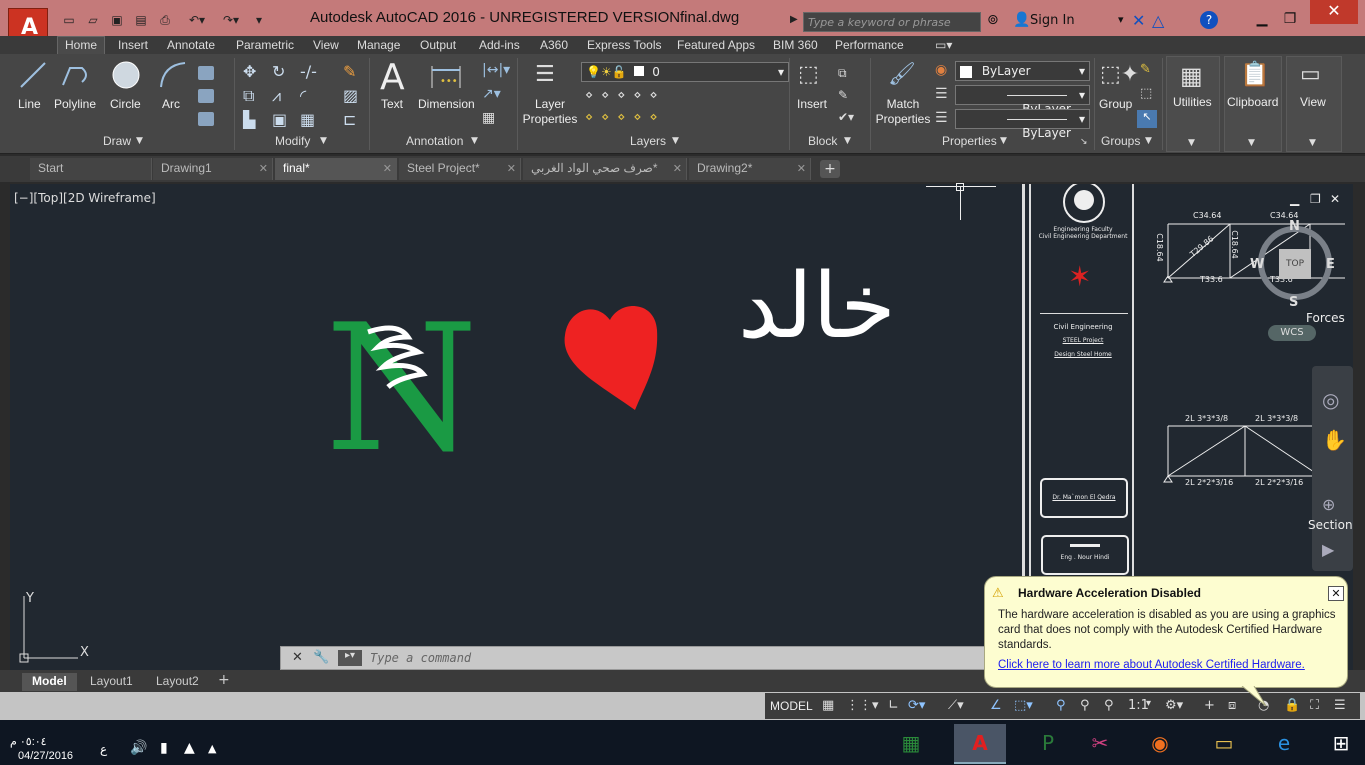  I want to click on groups-panel-title: Groups, so click(1120, 141).